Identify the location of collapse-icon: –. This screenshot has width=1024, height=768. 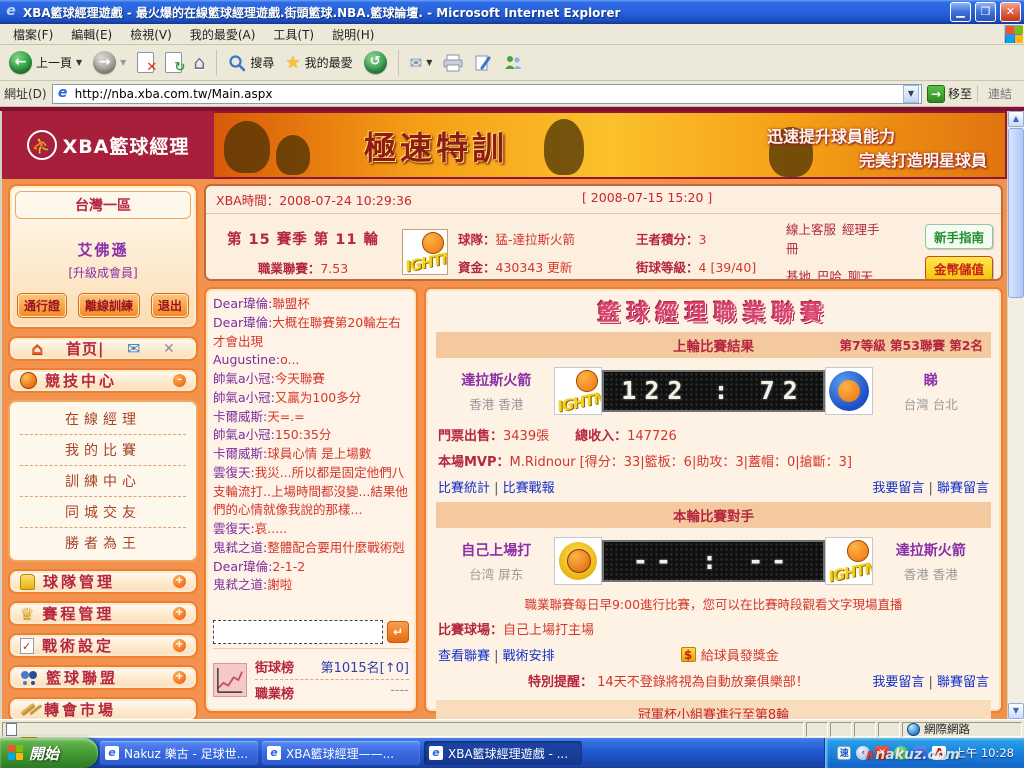
(179, 380).